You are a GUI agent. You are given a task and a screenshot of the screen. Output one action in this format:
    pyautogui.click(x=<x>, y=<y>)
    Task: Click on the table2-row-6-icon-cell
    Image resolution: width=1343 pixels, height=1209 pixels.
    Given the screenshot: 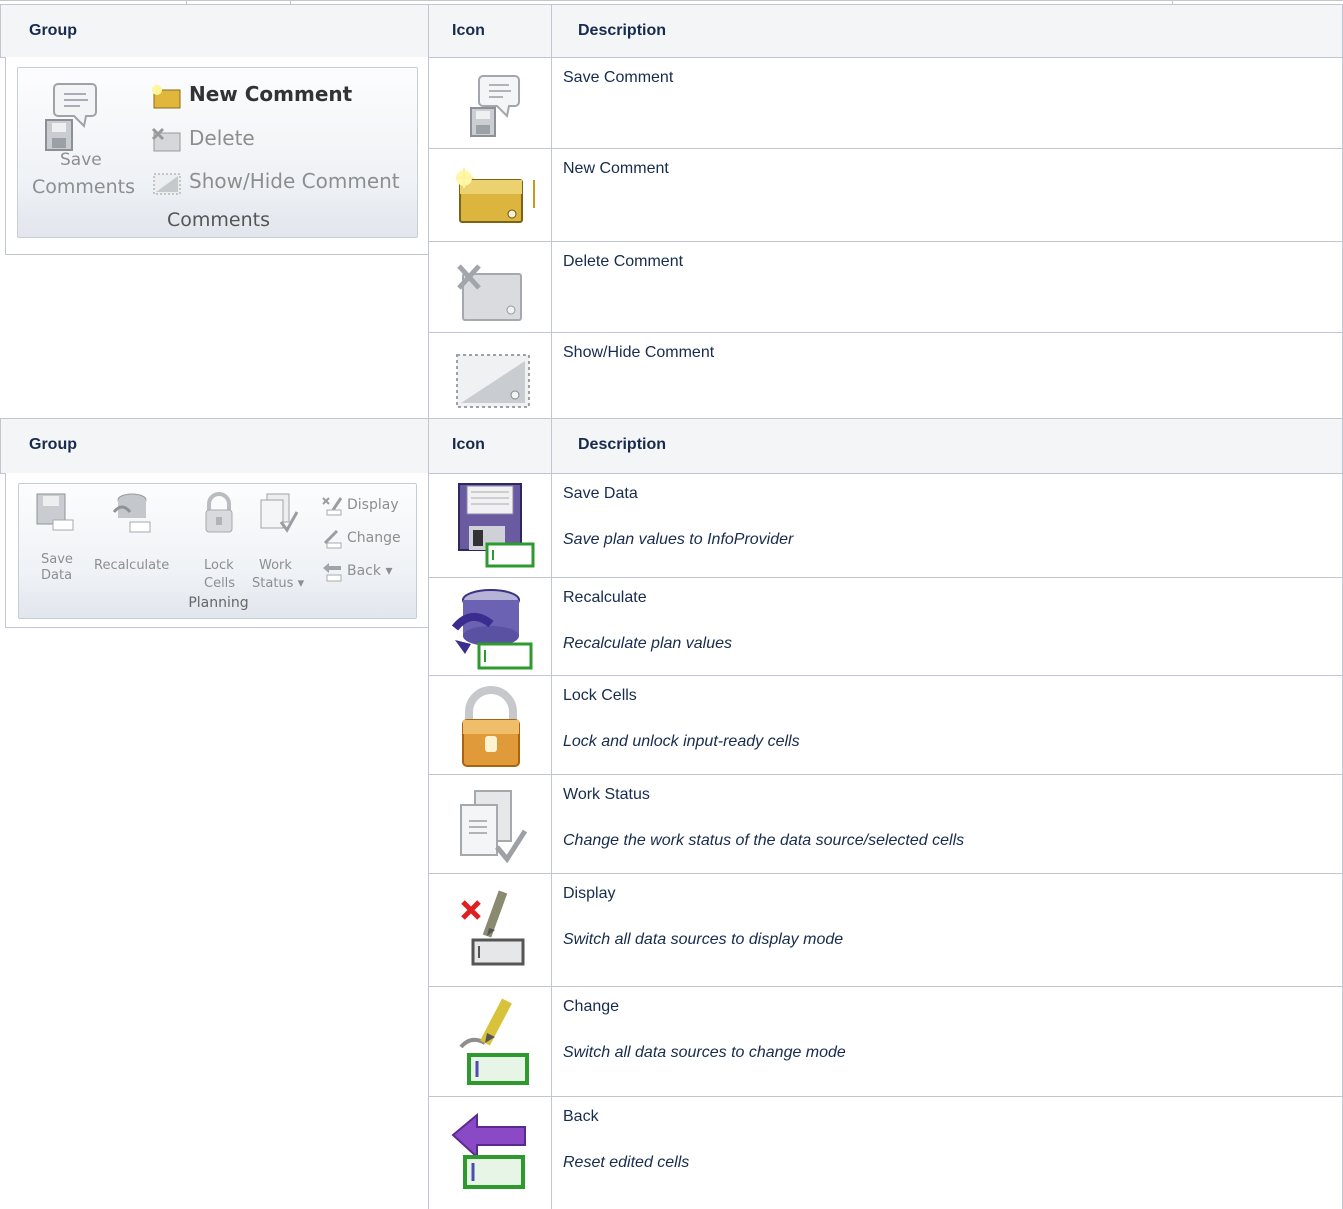 What is the action you would take?
    pyautogui.click(x=490, y=1041)
    